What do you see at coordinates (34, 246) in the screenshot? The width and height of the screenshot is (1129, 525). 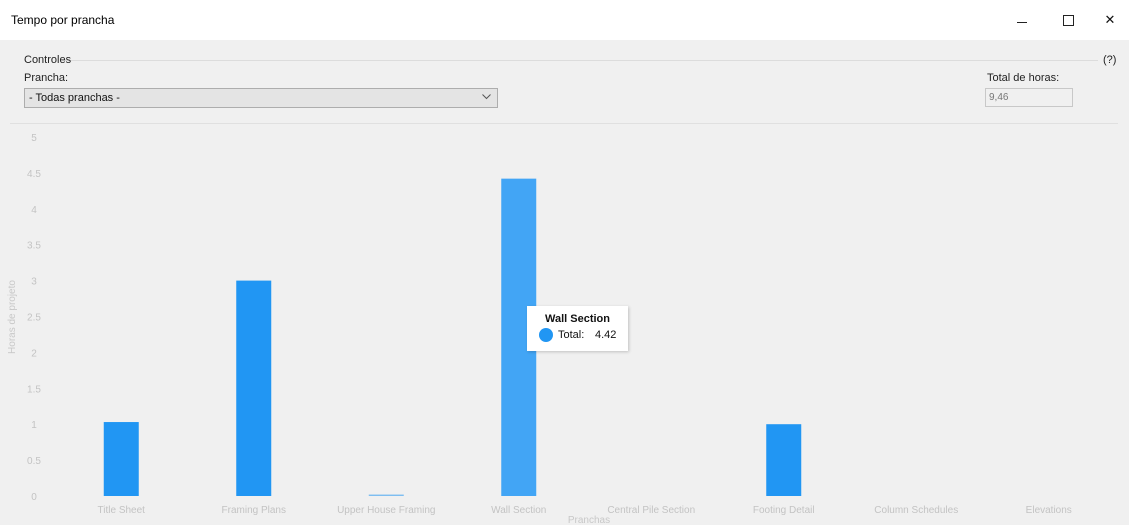 I see `y-tick-label: 3.5` at bounding box center [34, 246].